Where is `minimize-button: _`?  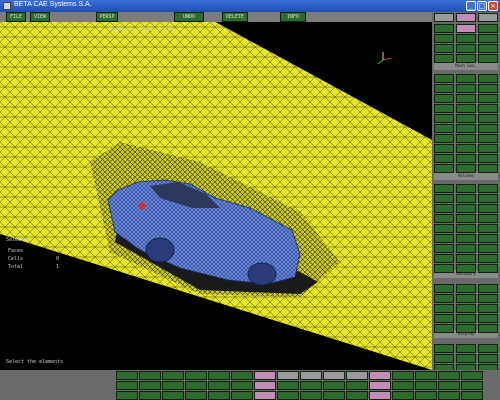 minimize-button: _ is located at coordinates (471, 6).